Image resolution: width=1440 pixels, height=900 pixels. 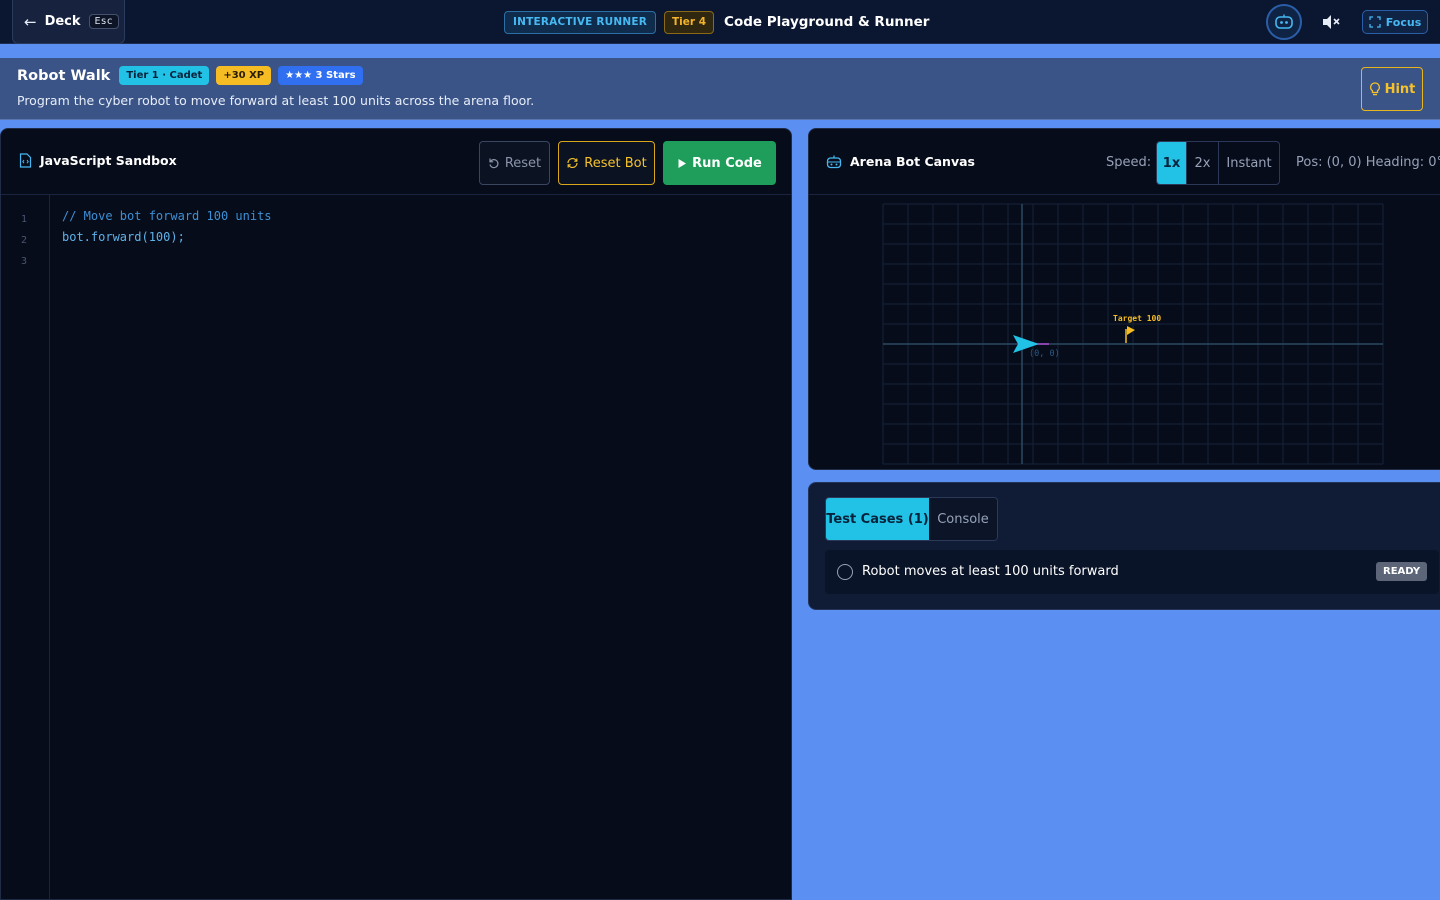 I want to click on code-file-icon, so click(x=25, y=160).